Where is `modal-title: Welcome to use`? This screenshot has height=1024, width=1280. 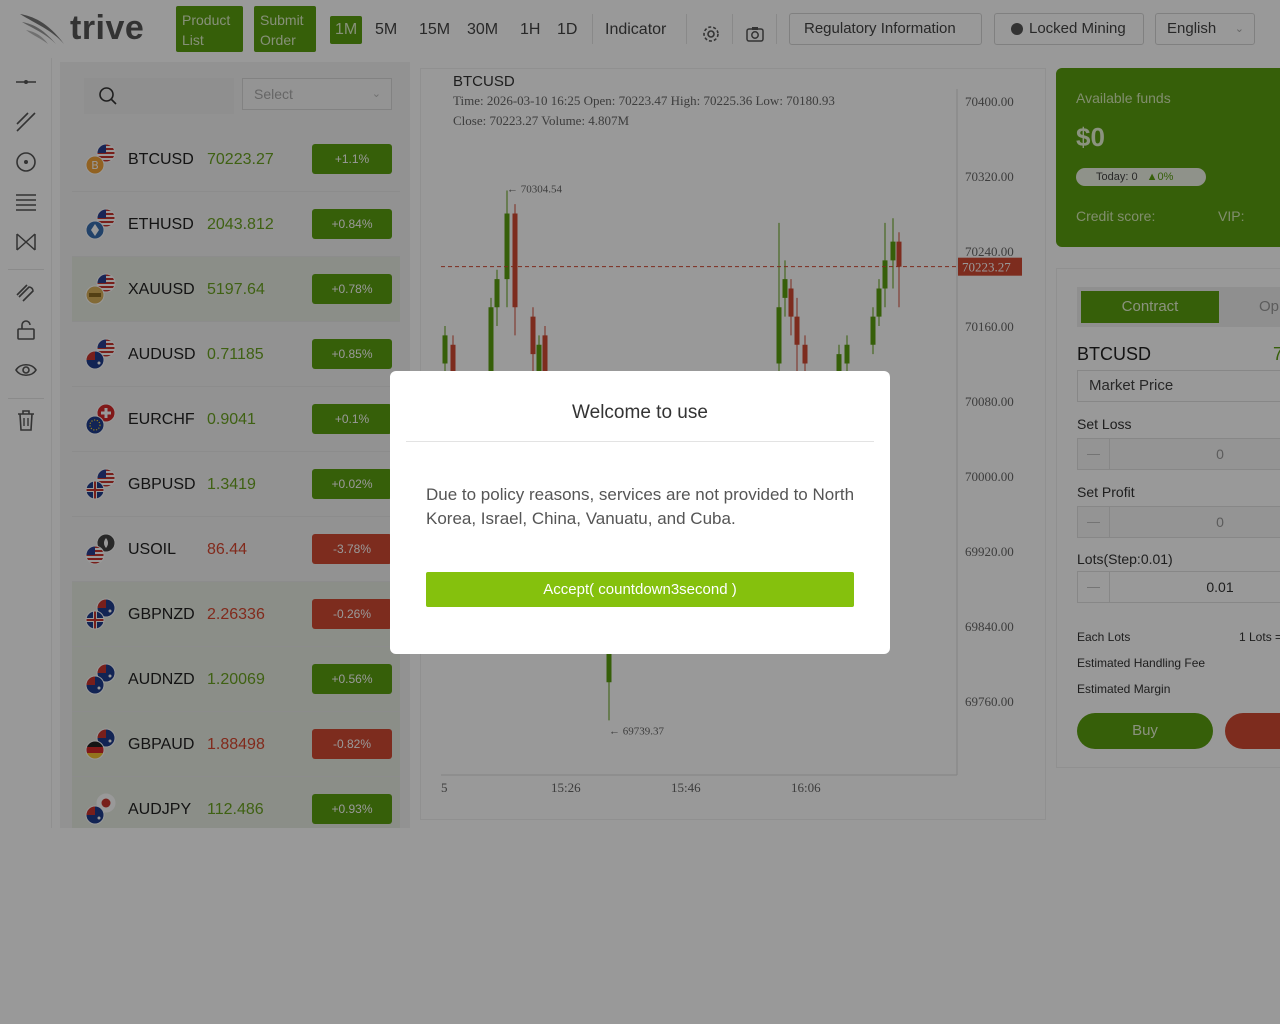
modal-title: Welcome to use is located at coordinates (640, 412).